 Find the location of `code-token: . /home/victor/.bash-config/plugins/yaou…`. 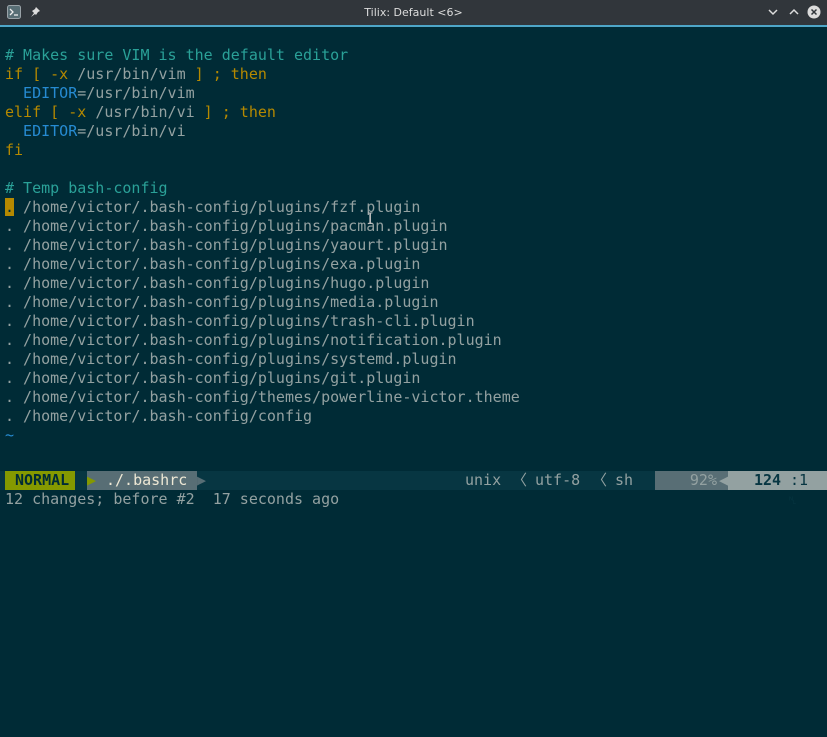

code-token: . /home/victor/.bash-config/plugins/yaou… is located at coordinates (226, 245).